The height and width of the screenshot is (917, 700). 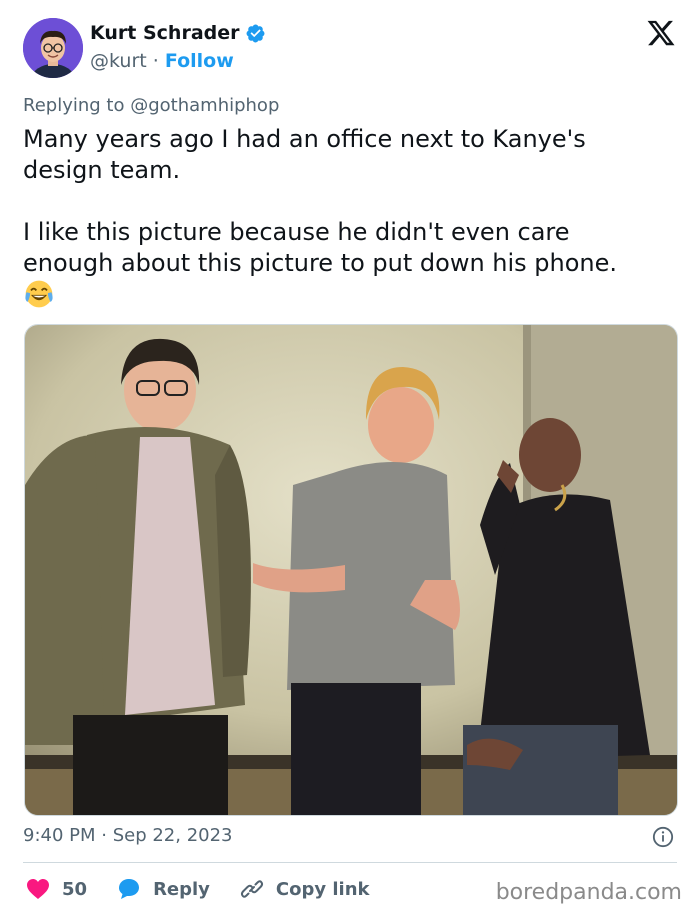 What do you see at coordinates (588, 892) in the screenshot?
I see `watermark: boredpanda.com` at bounding box center [588, 892].